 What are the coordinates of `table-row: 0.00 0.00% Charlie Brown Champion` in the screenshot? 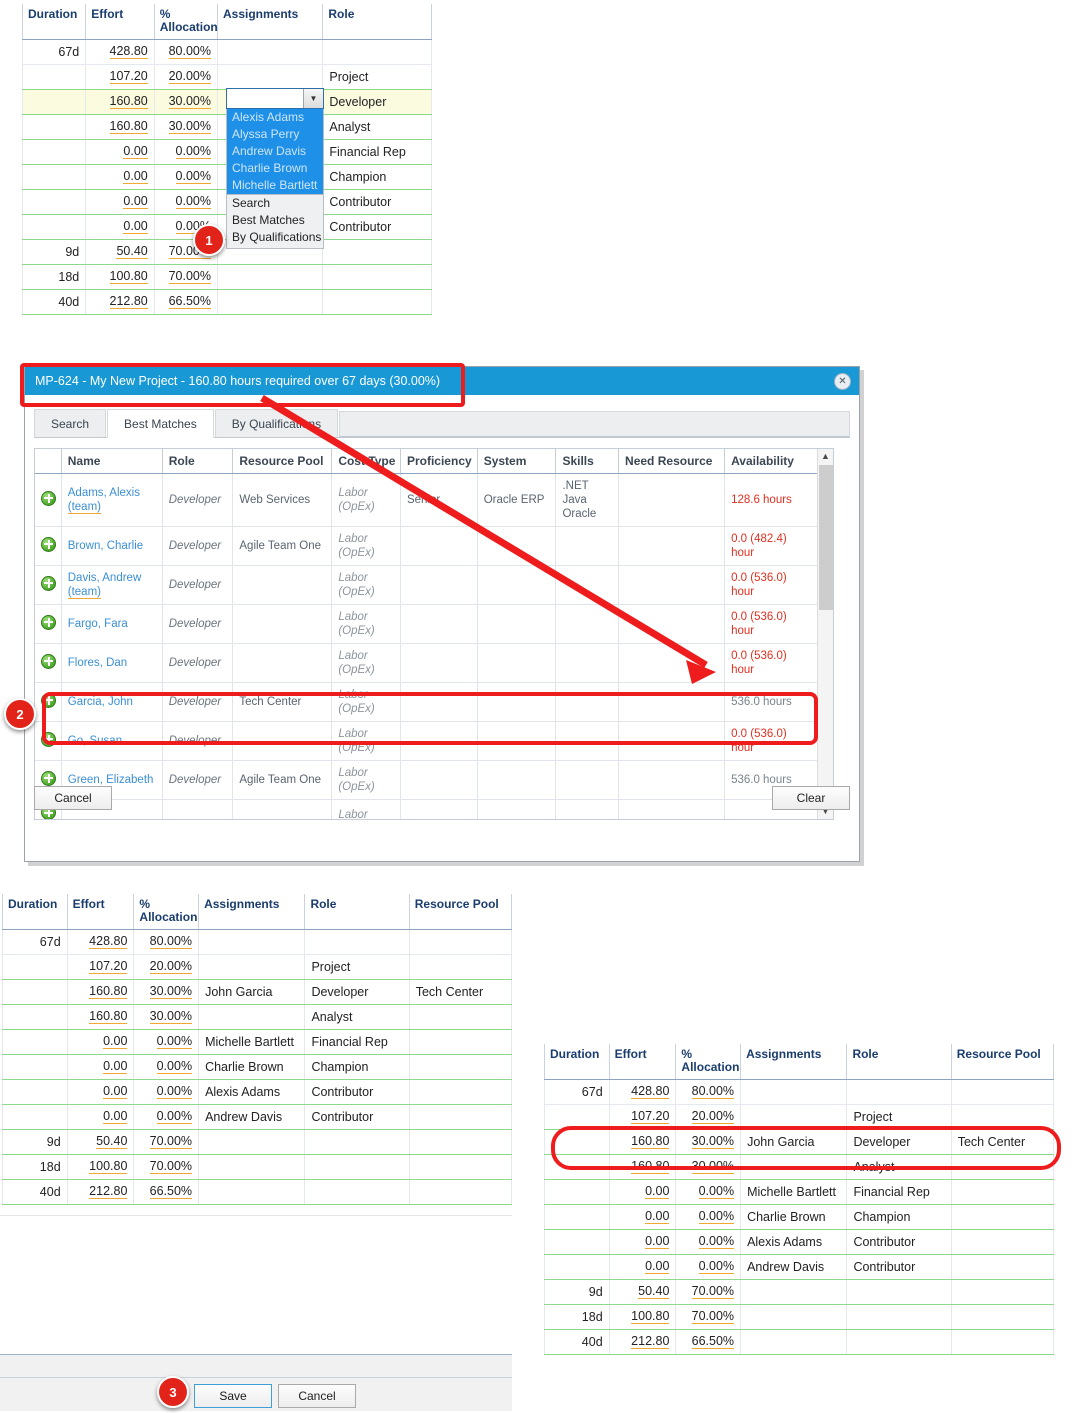 It's located at (257, 1067).